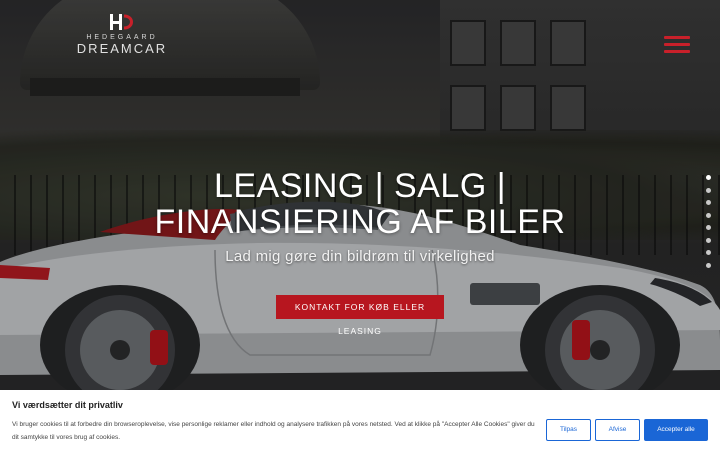 Image resolution: width=720 pixels, height=450 pixels. Describe the element at coordinates (617, 430) in the screenshot. I see `reject-button: Afvise` at that location.